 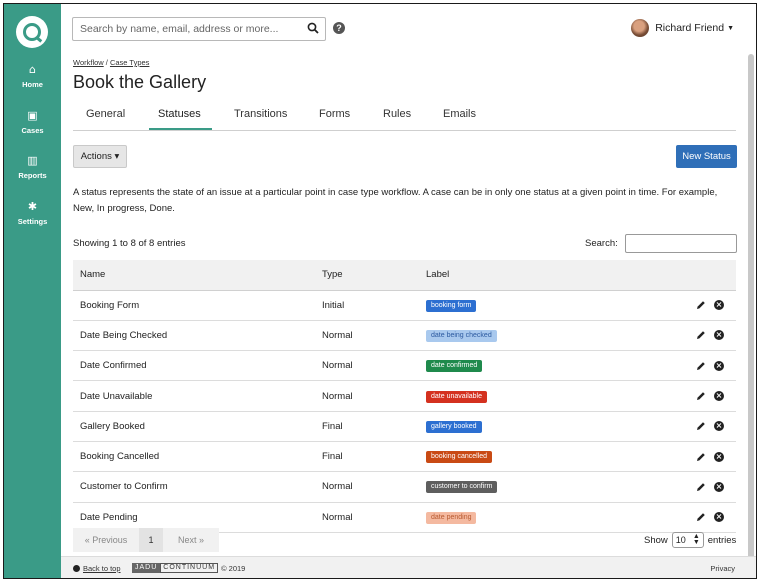 What do you see at coordinates (680, 540) in the screenshot?
I see `page-length-value: 10` at bounding box center [680, 540].